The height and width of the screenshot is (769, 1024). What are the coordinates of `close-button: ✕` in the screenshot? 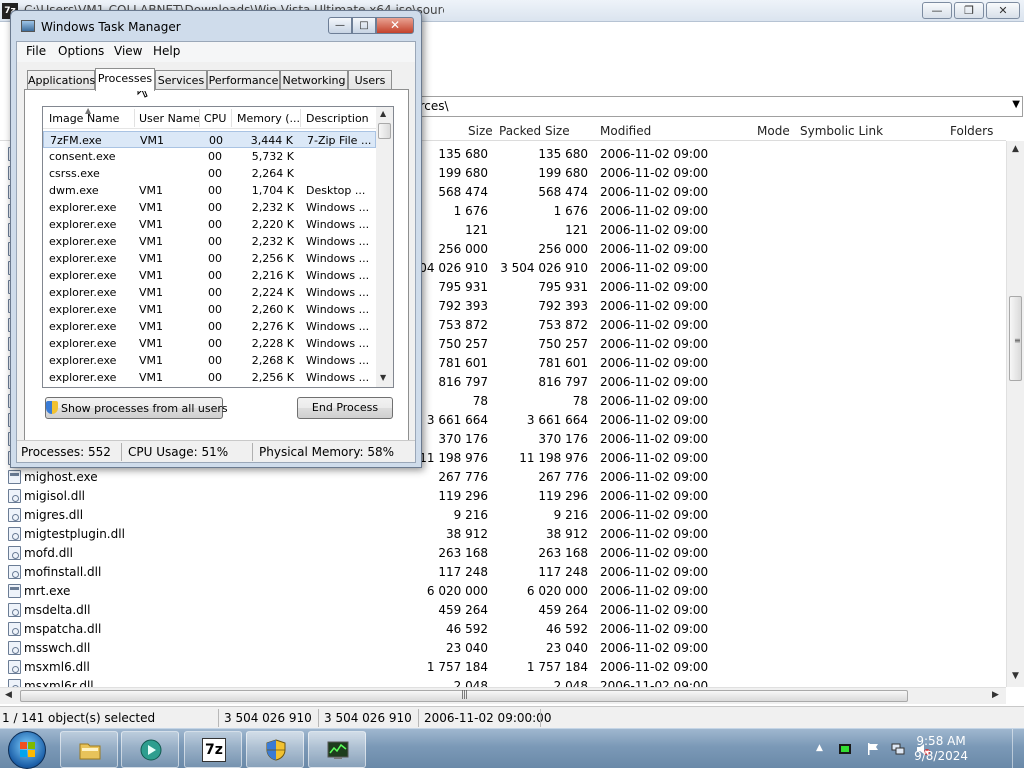 It's located at (1003, 10).